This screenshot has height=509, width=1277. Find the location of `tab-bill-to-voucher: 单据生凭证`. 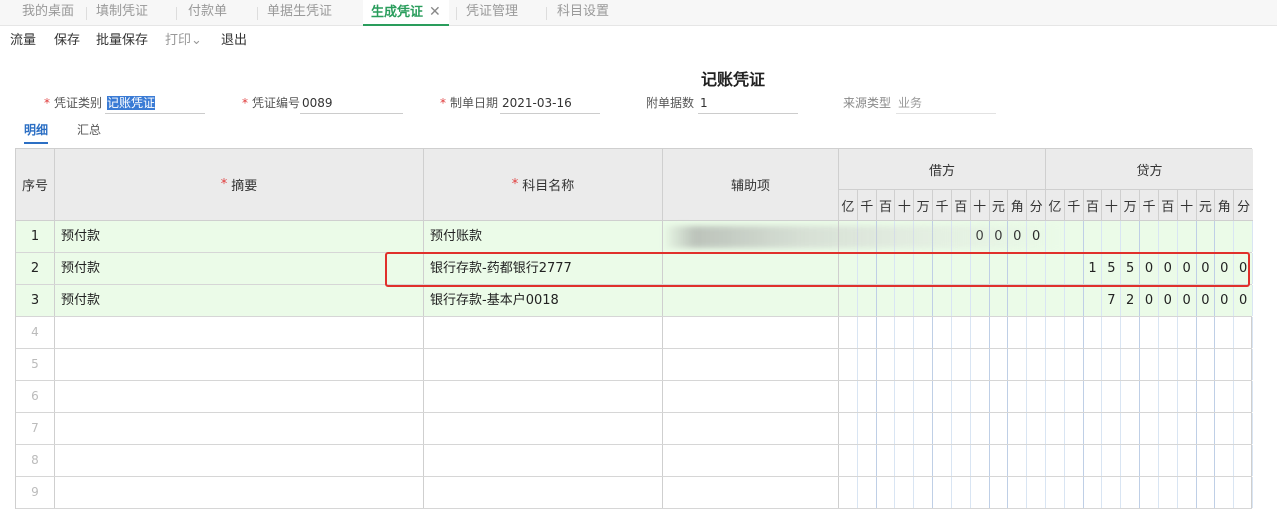

tab-bill-to-voucher: 单据生凭证 is located at coordinates (299, 13).